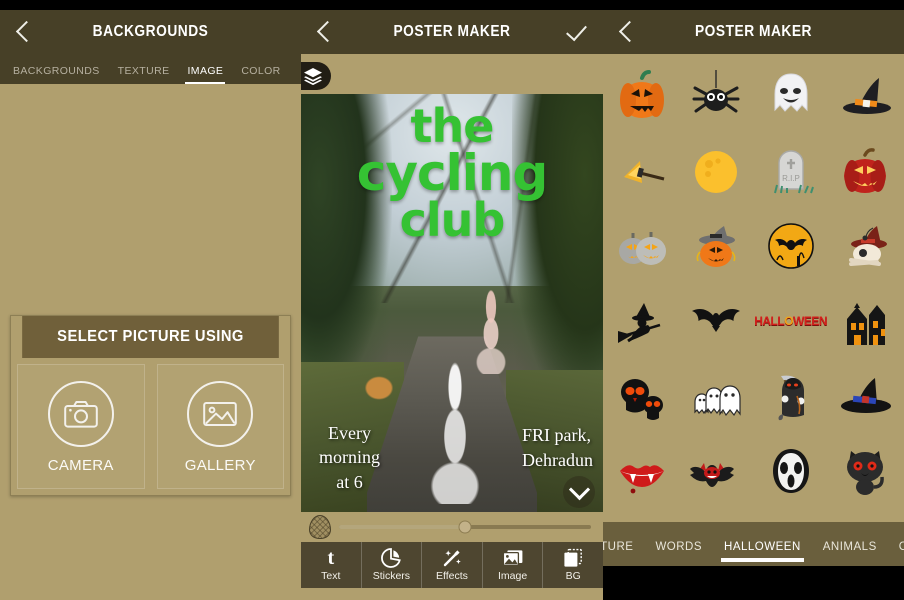  Describe the element at coordinates (402, 527) in the screenshot. I see `opacity-slider-fill` at that location.